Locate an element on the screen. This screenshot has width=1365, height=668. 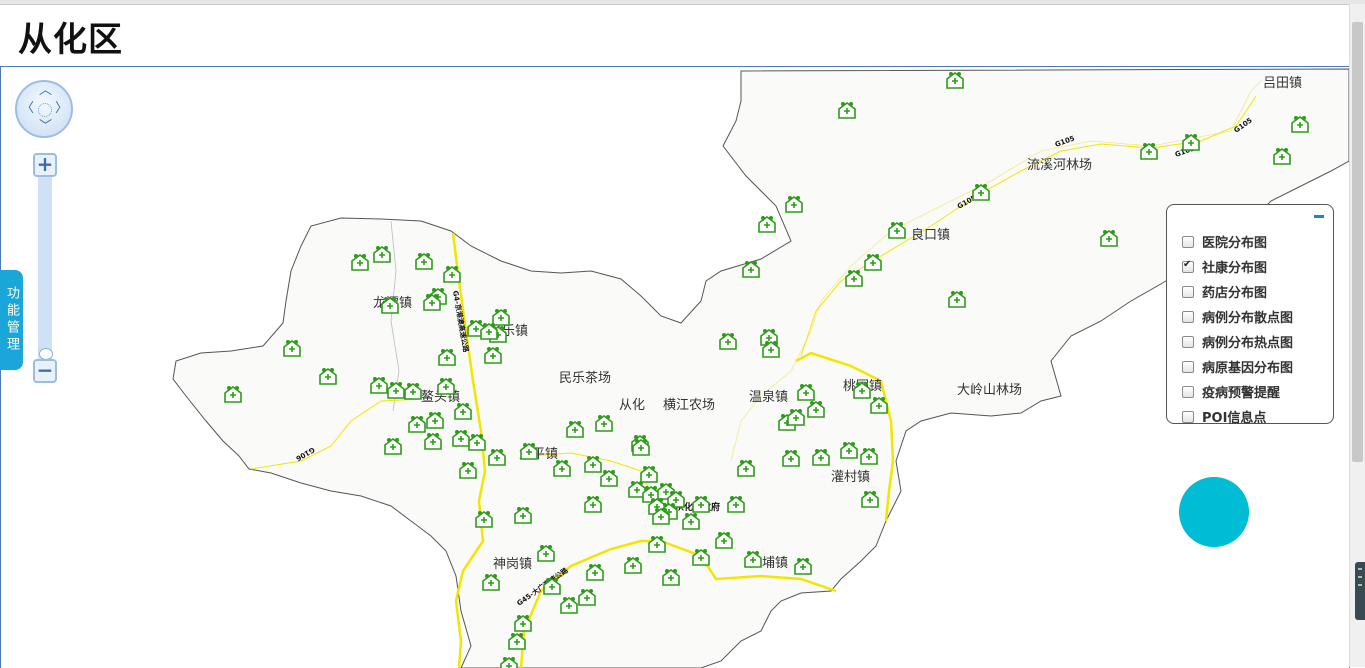
layer-item: 病例分布热点图 is located at coordinates (1257, 341).